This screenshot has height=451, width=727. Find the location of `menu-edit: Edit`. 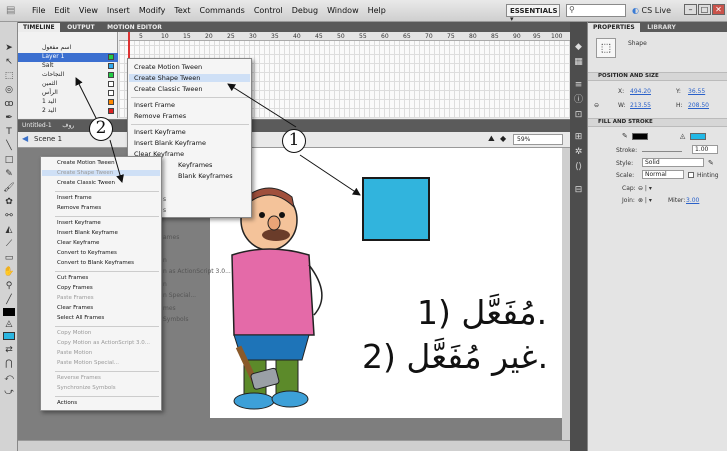

menu-edit: Edit is located at coordinates (62, 10).